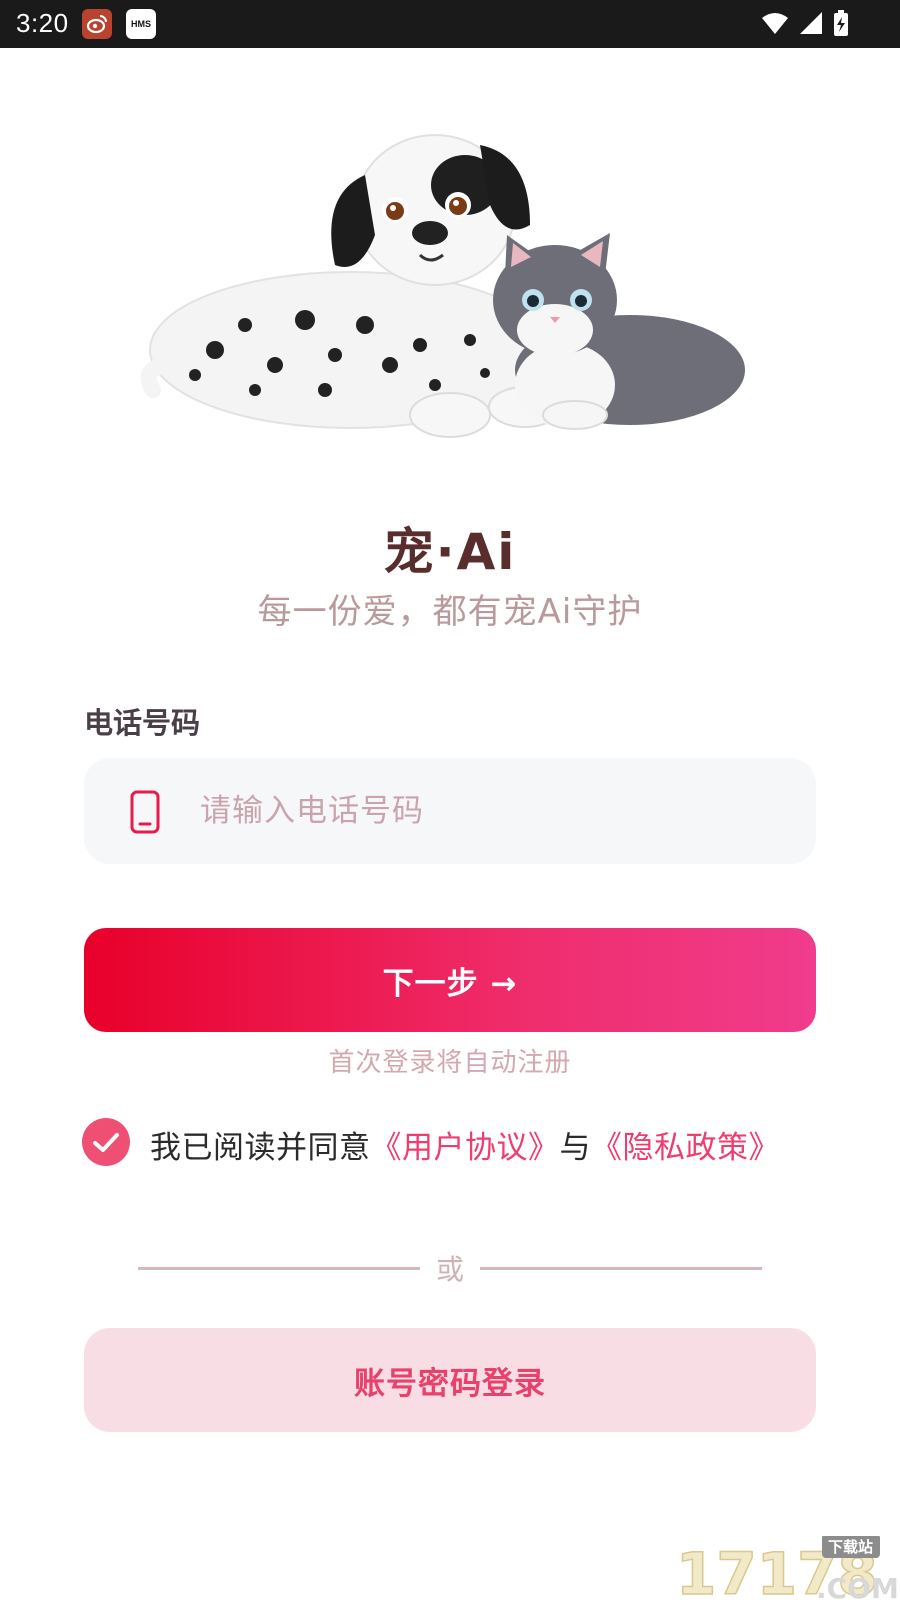  Describe the element at coordinates (450, 552) in the screenshot. I see `app-title: 宠·Ai` at that location.